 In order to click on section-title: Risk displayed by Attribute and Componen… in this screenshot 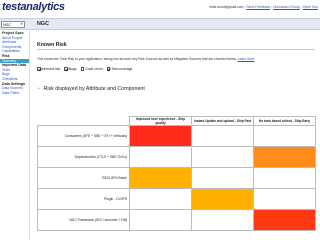, I will do `click(94, 89)`.